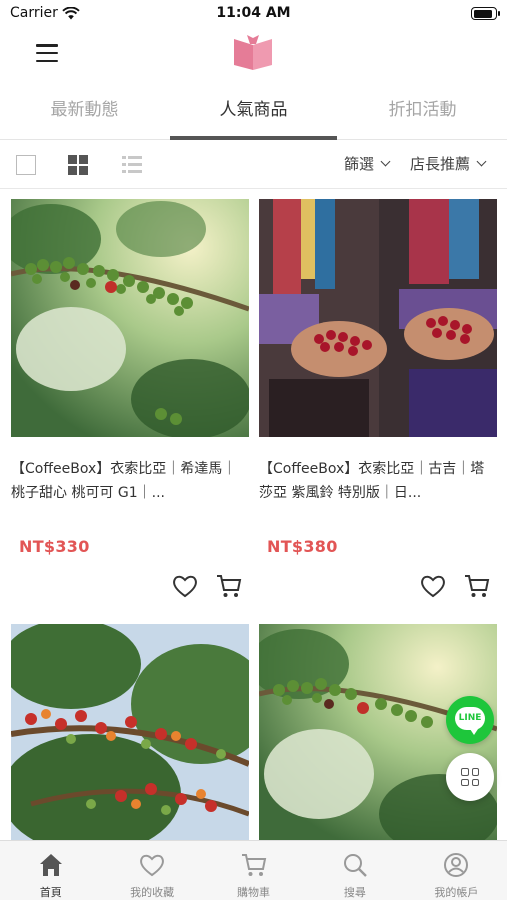 Image resolution: width=507 pixels, height=900 pixels. Describe the element at coordinates (84, 111) in the screenshot. I see `tab-latest: 最新動態` at that location.